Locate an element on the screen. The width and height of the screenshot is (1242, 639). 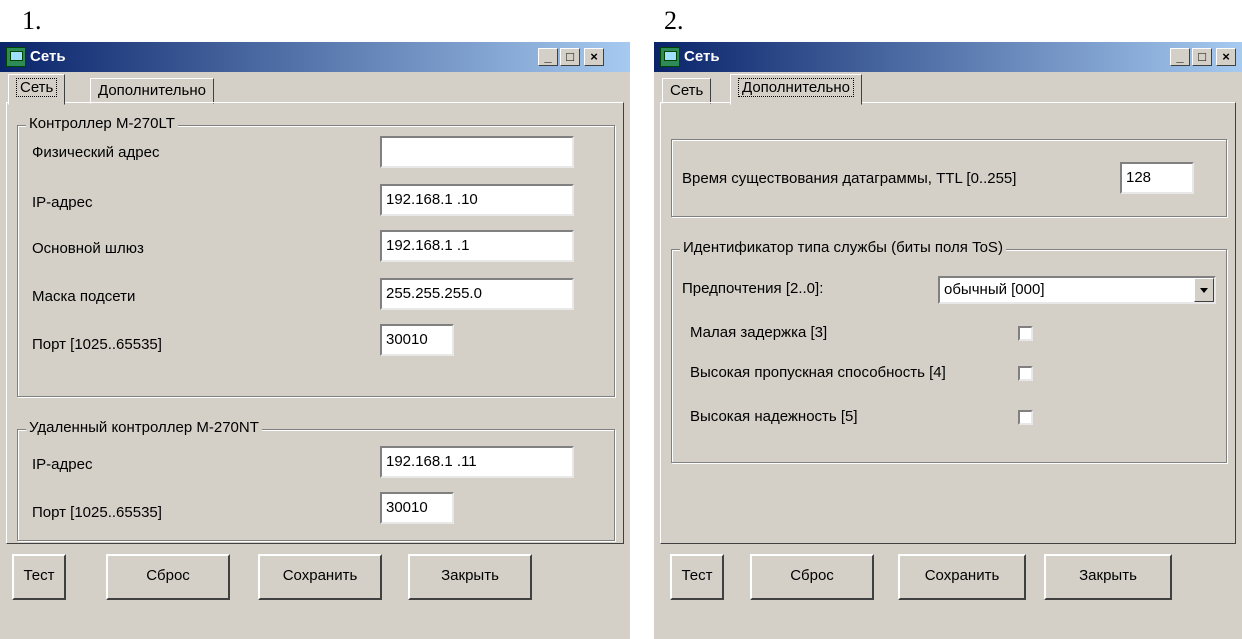
gateway-label: Основной шлюз is located at coordinates (88, 248).